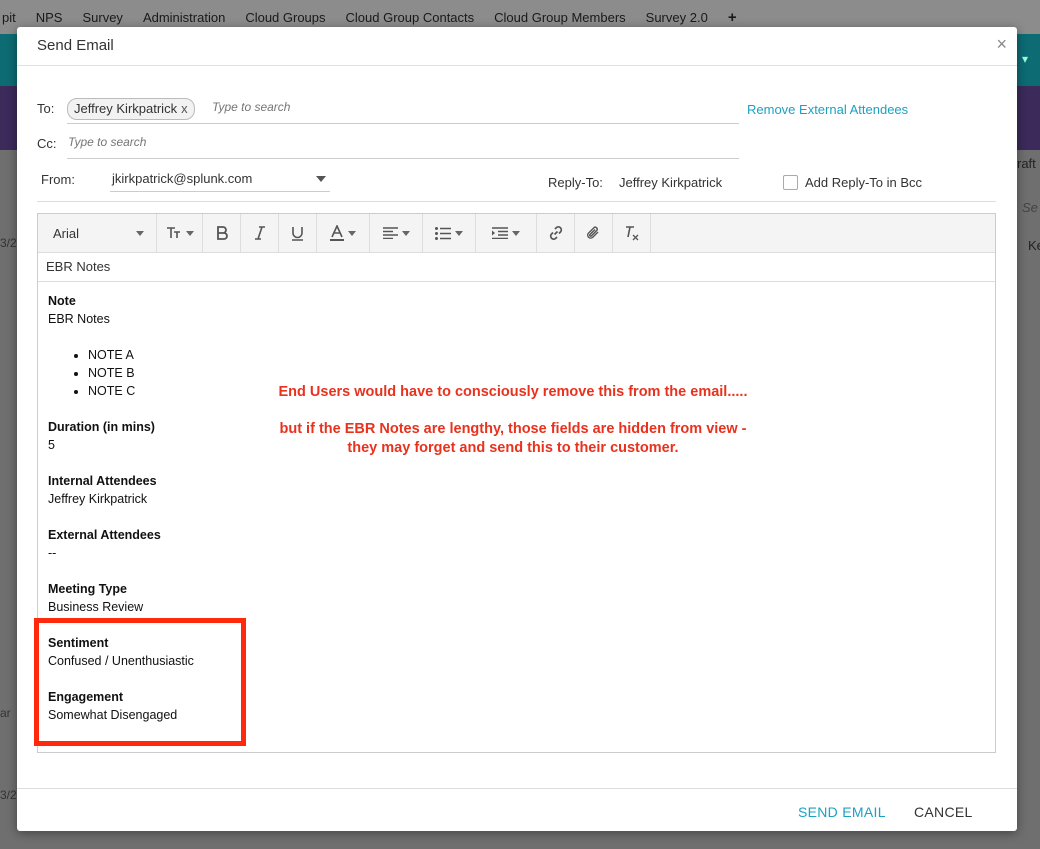 This screenshot has height=849, width=1040. What do you see at coordinates (500, 233) in the screenshot?
I see `indent-icon` at bounding box center [500, 233].